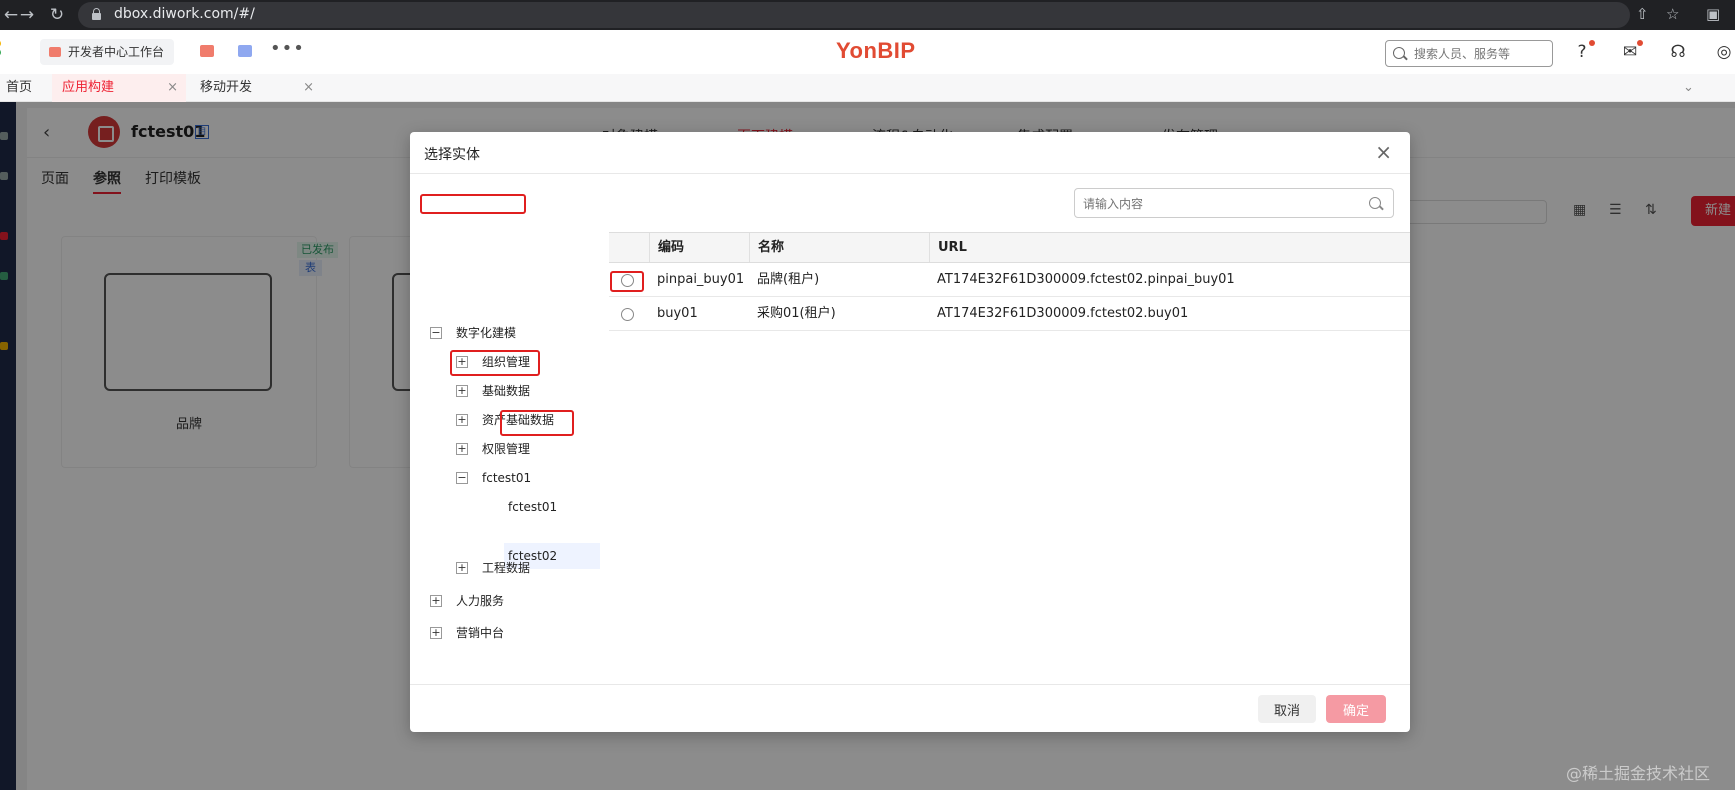 The width and height of the screenshot is (1735, 790). I want to click on dialog-title: 选择实体, so click(452, 155).